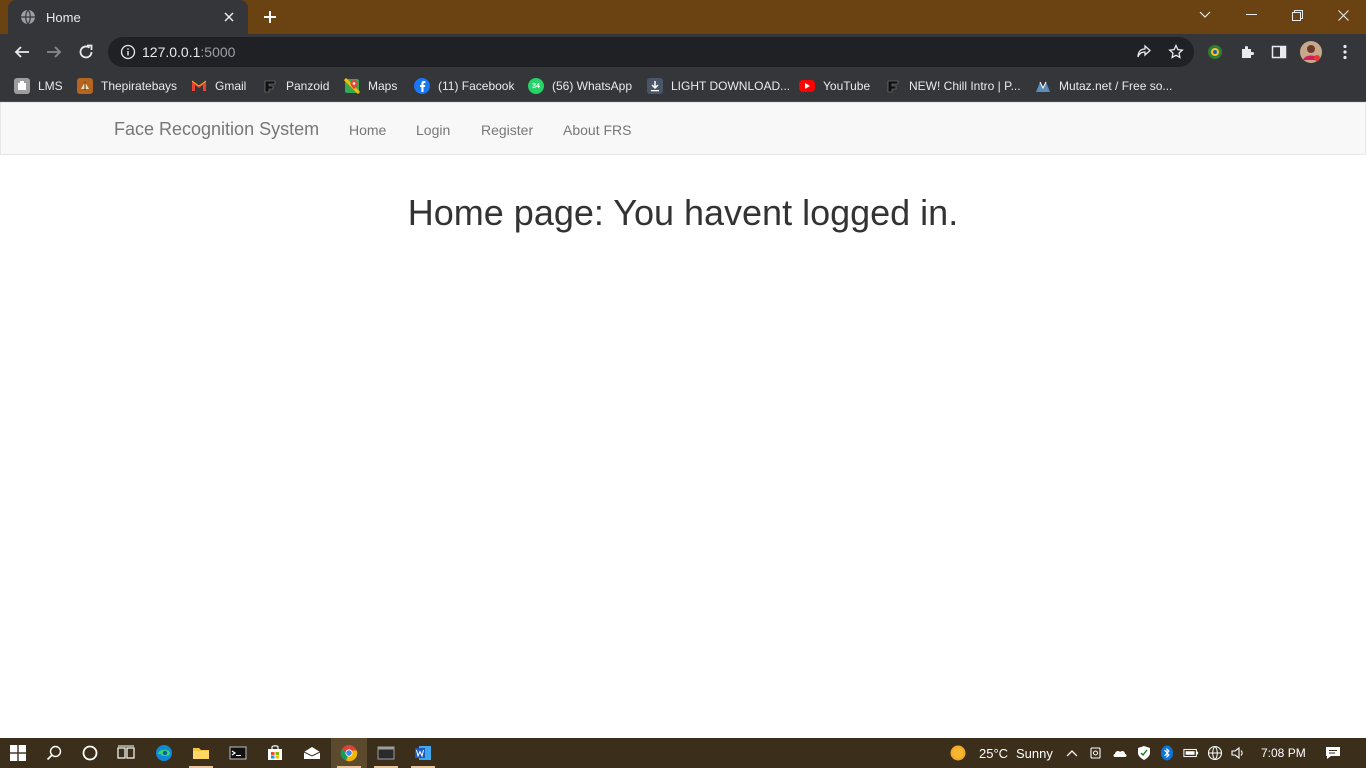 The width and height of the screenshot is (1366, 768). I want to click on address-bar: 127.0.0.1:5000, so click(651, 52).